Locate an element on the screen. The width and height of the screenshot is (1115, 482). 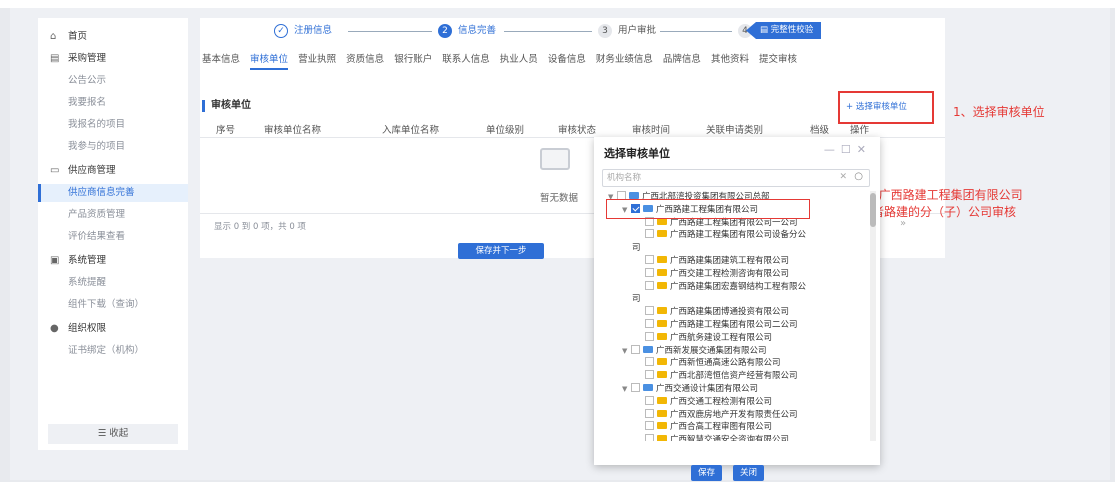
clear-icon: ✕ is located at coordinates (843, 177).